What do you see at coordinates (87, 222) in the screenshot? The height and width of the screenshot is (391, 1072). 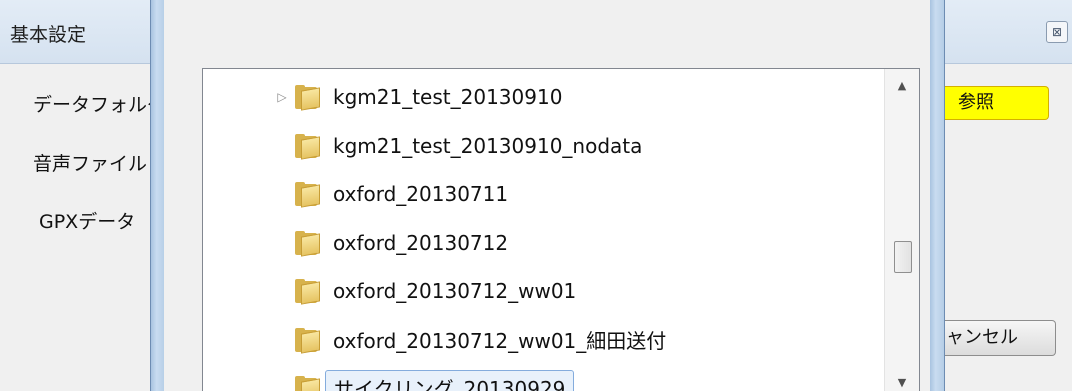 I see `gpx-data-label: GPXデータ` at bounding box center [87, 222].